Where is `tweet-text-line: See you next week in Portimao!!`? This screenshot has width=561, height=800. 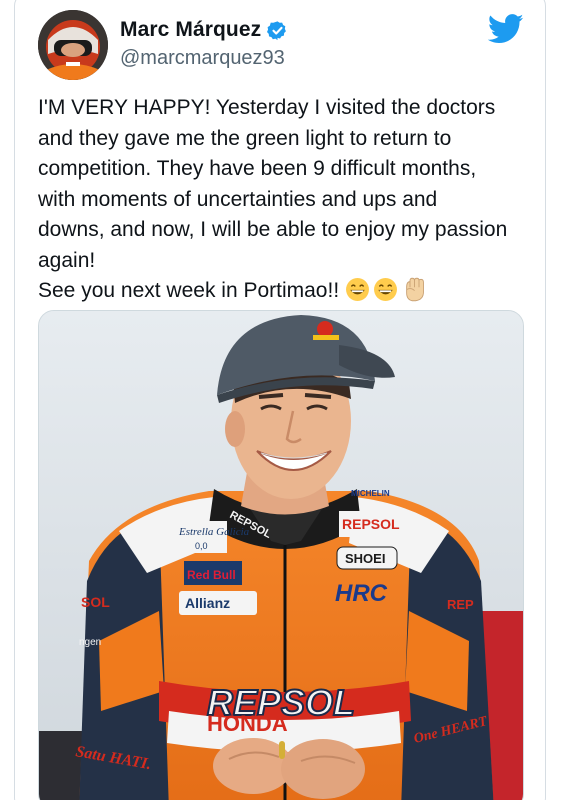
tweet-text-line: See you next week in Portimao!! is located at coordinates (189, 290).